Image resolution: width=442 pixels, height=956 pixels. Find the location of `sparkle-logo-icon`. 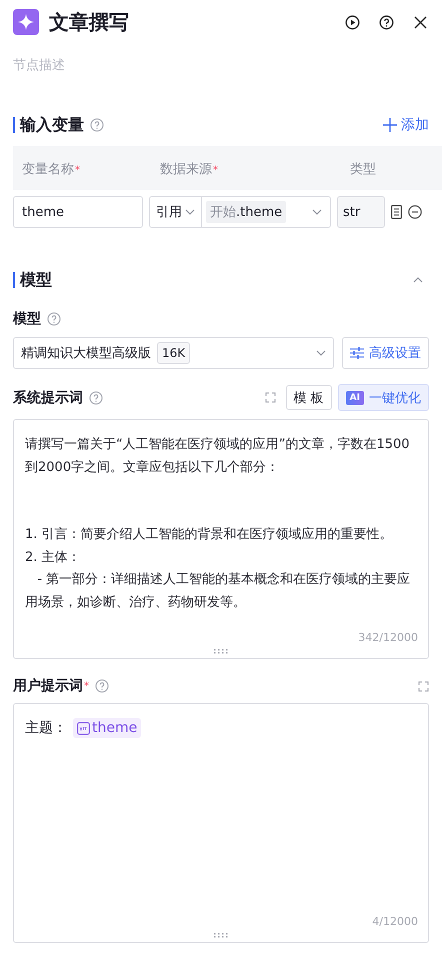

sparkle-logo-icon is located at coordinates (26, 22).